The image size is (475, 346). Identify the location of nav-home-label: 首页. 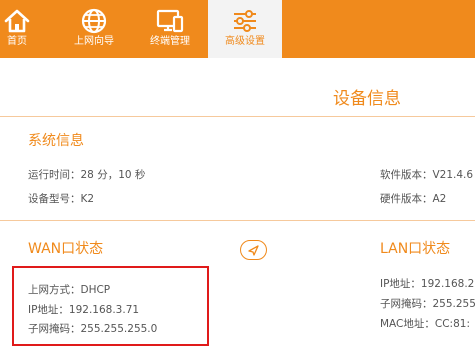
(17, 41).